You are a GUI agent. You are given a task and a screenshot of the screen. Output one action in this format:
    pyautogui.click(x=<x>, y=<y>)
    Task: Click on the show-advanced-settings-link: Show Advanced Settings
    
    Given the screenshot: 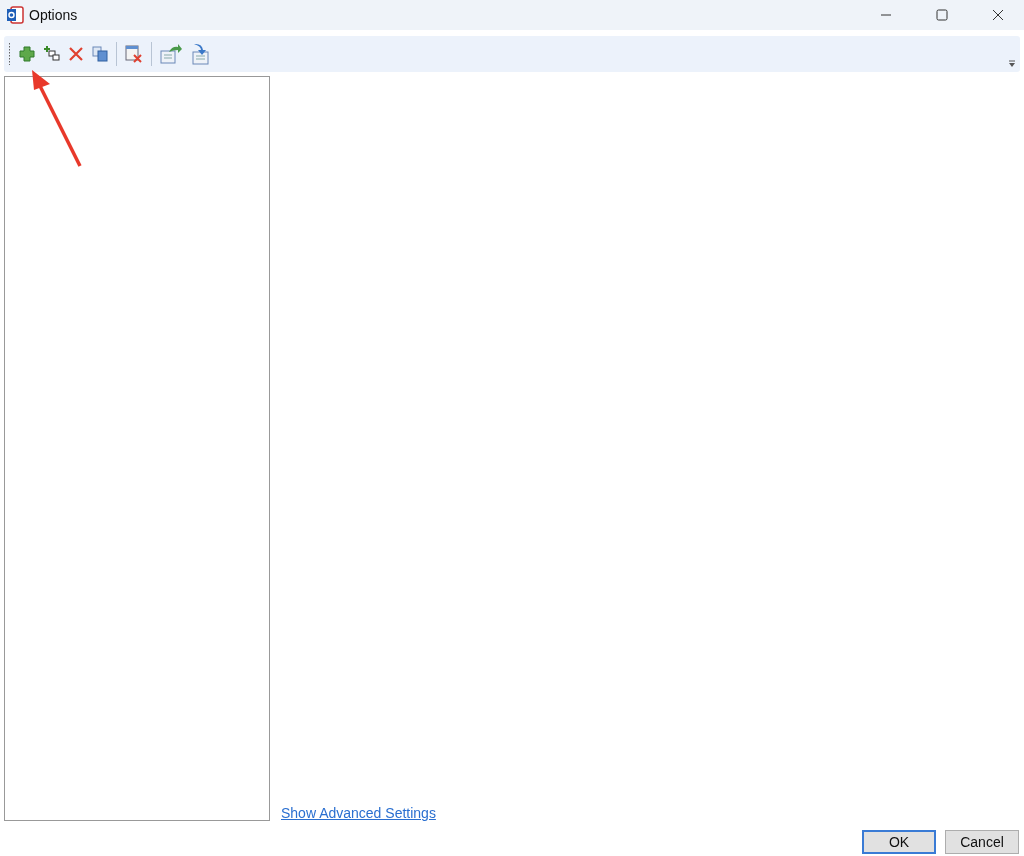 What is the action you would take?
    pyautogui.click(x=358, y=813)
    